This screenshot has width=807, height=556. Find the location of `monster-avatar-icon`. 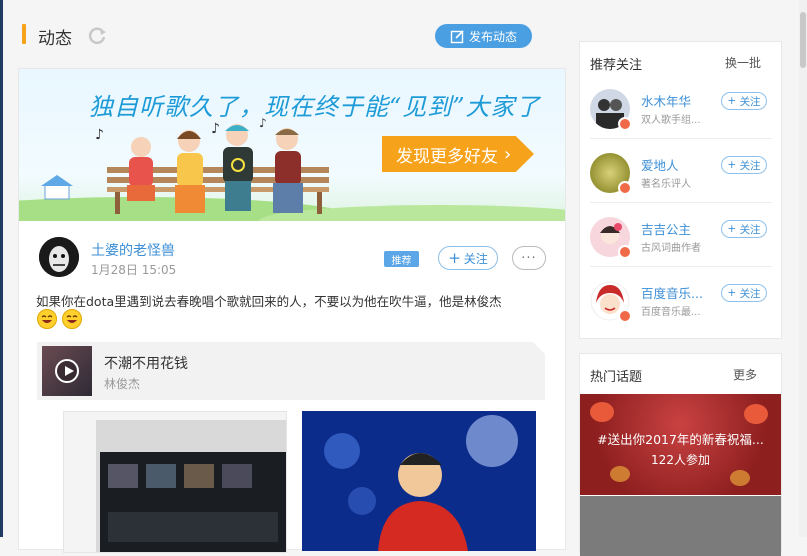

monster-avatar-icon is located at coordinates (59, 257).